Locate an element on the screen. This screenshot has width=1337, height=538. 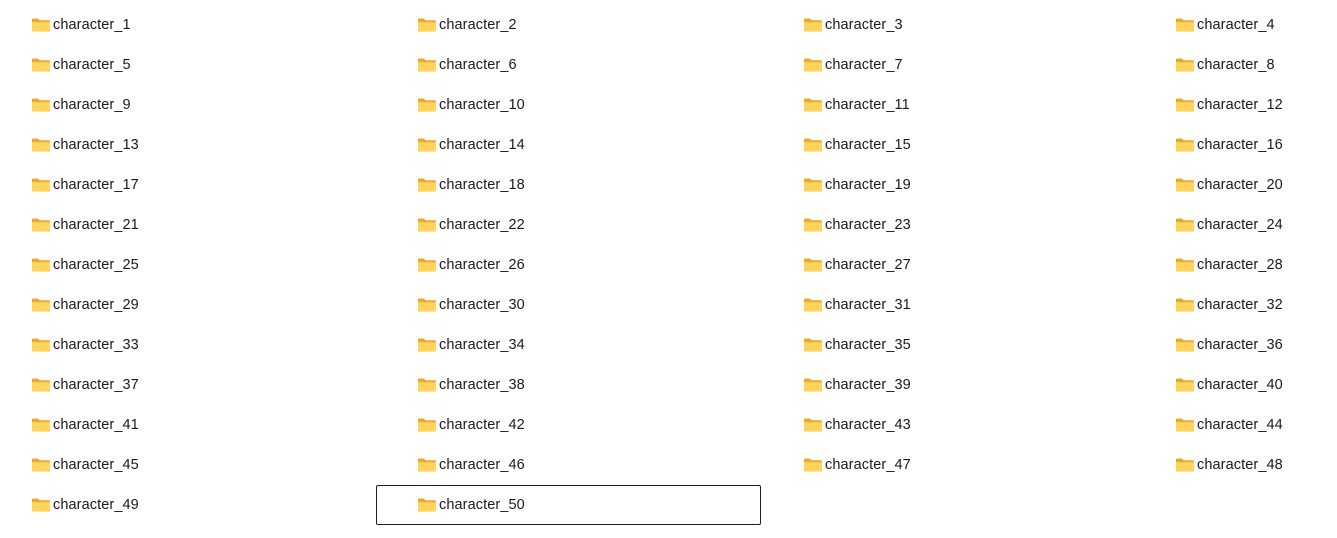
folder-item: character_24 is located at coordinates (1247, 225).